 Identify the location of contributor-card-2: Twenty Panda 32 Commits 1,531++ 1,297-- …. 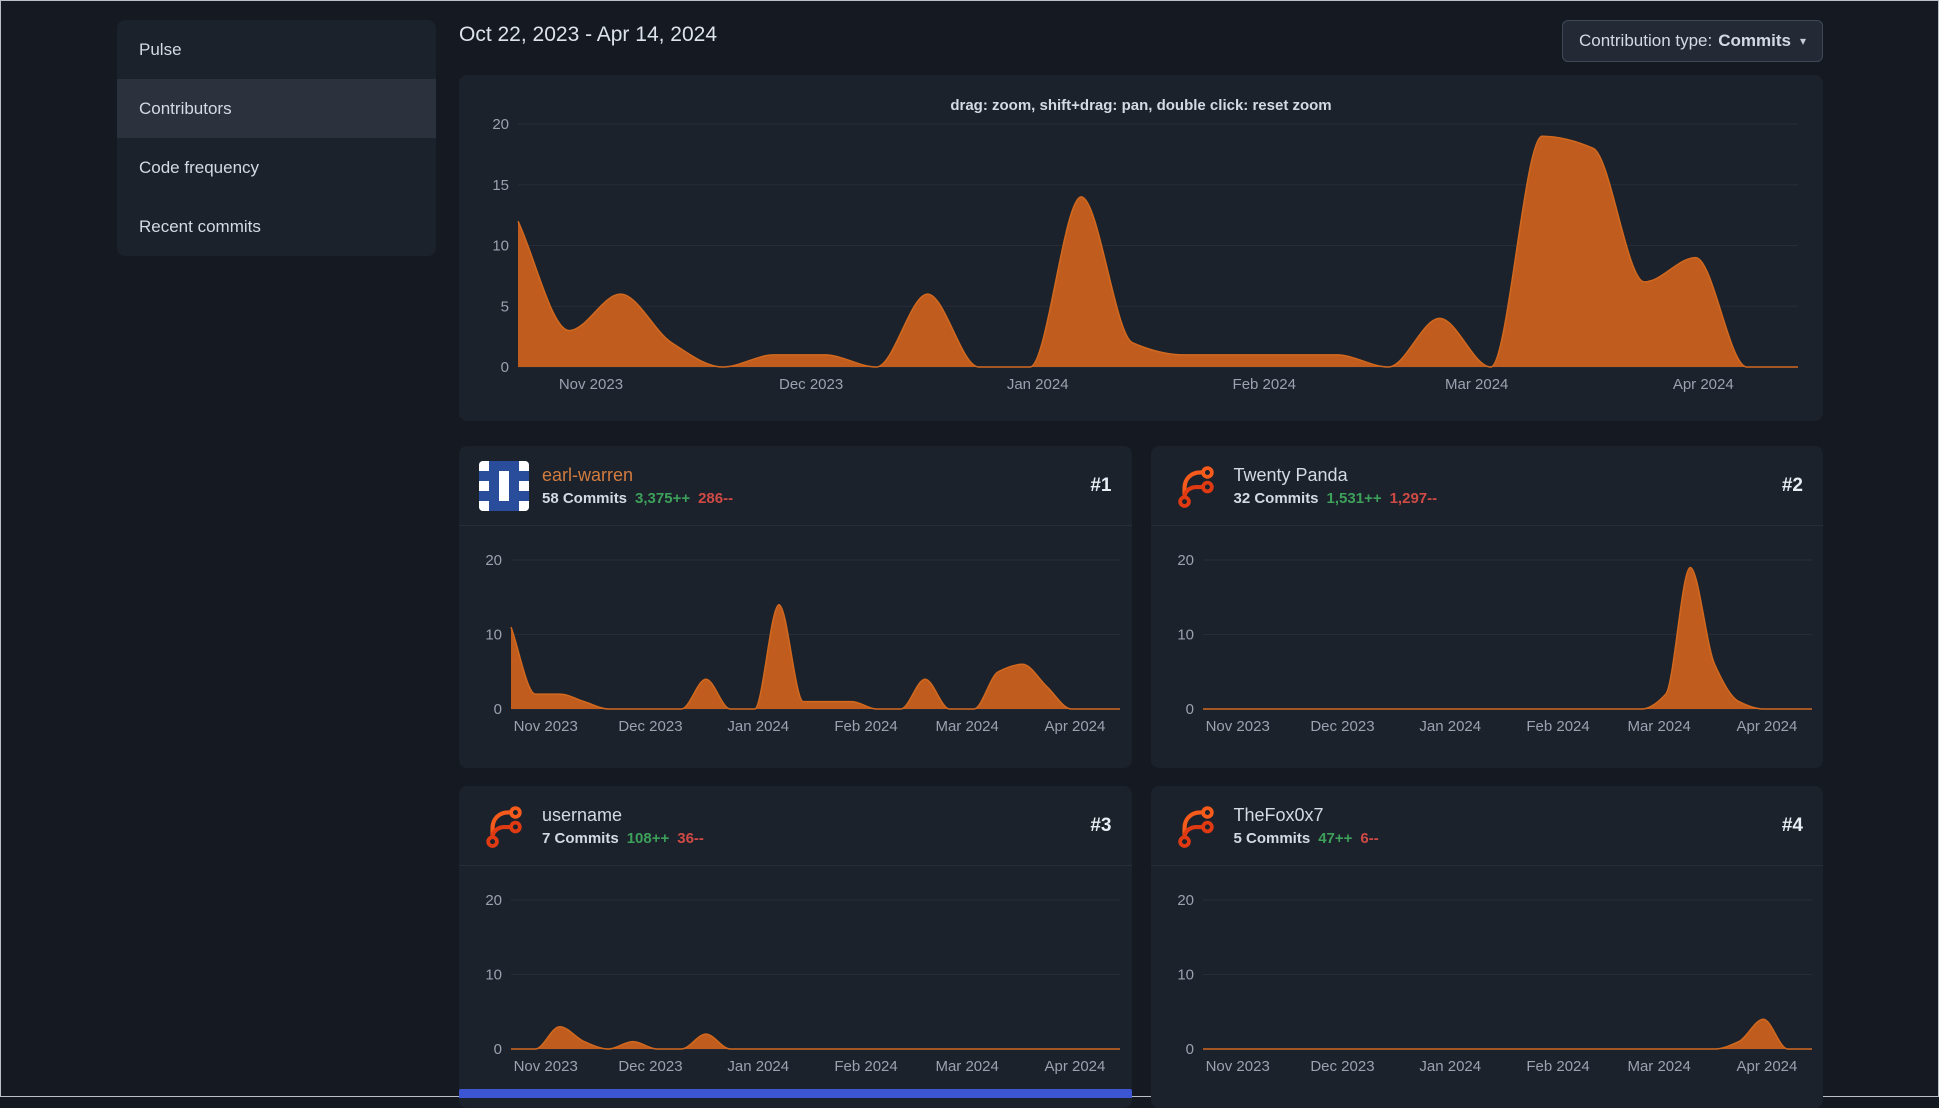
(1486, 607).